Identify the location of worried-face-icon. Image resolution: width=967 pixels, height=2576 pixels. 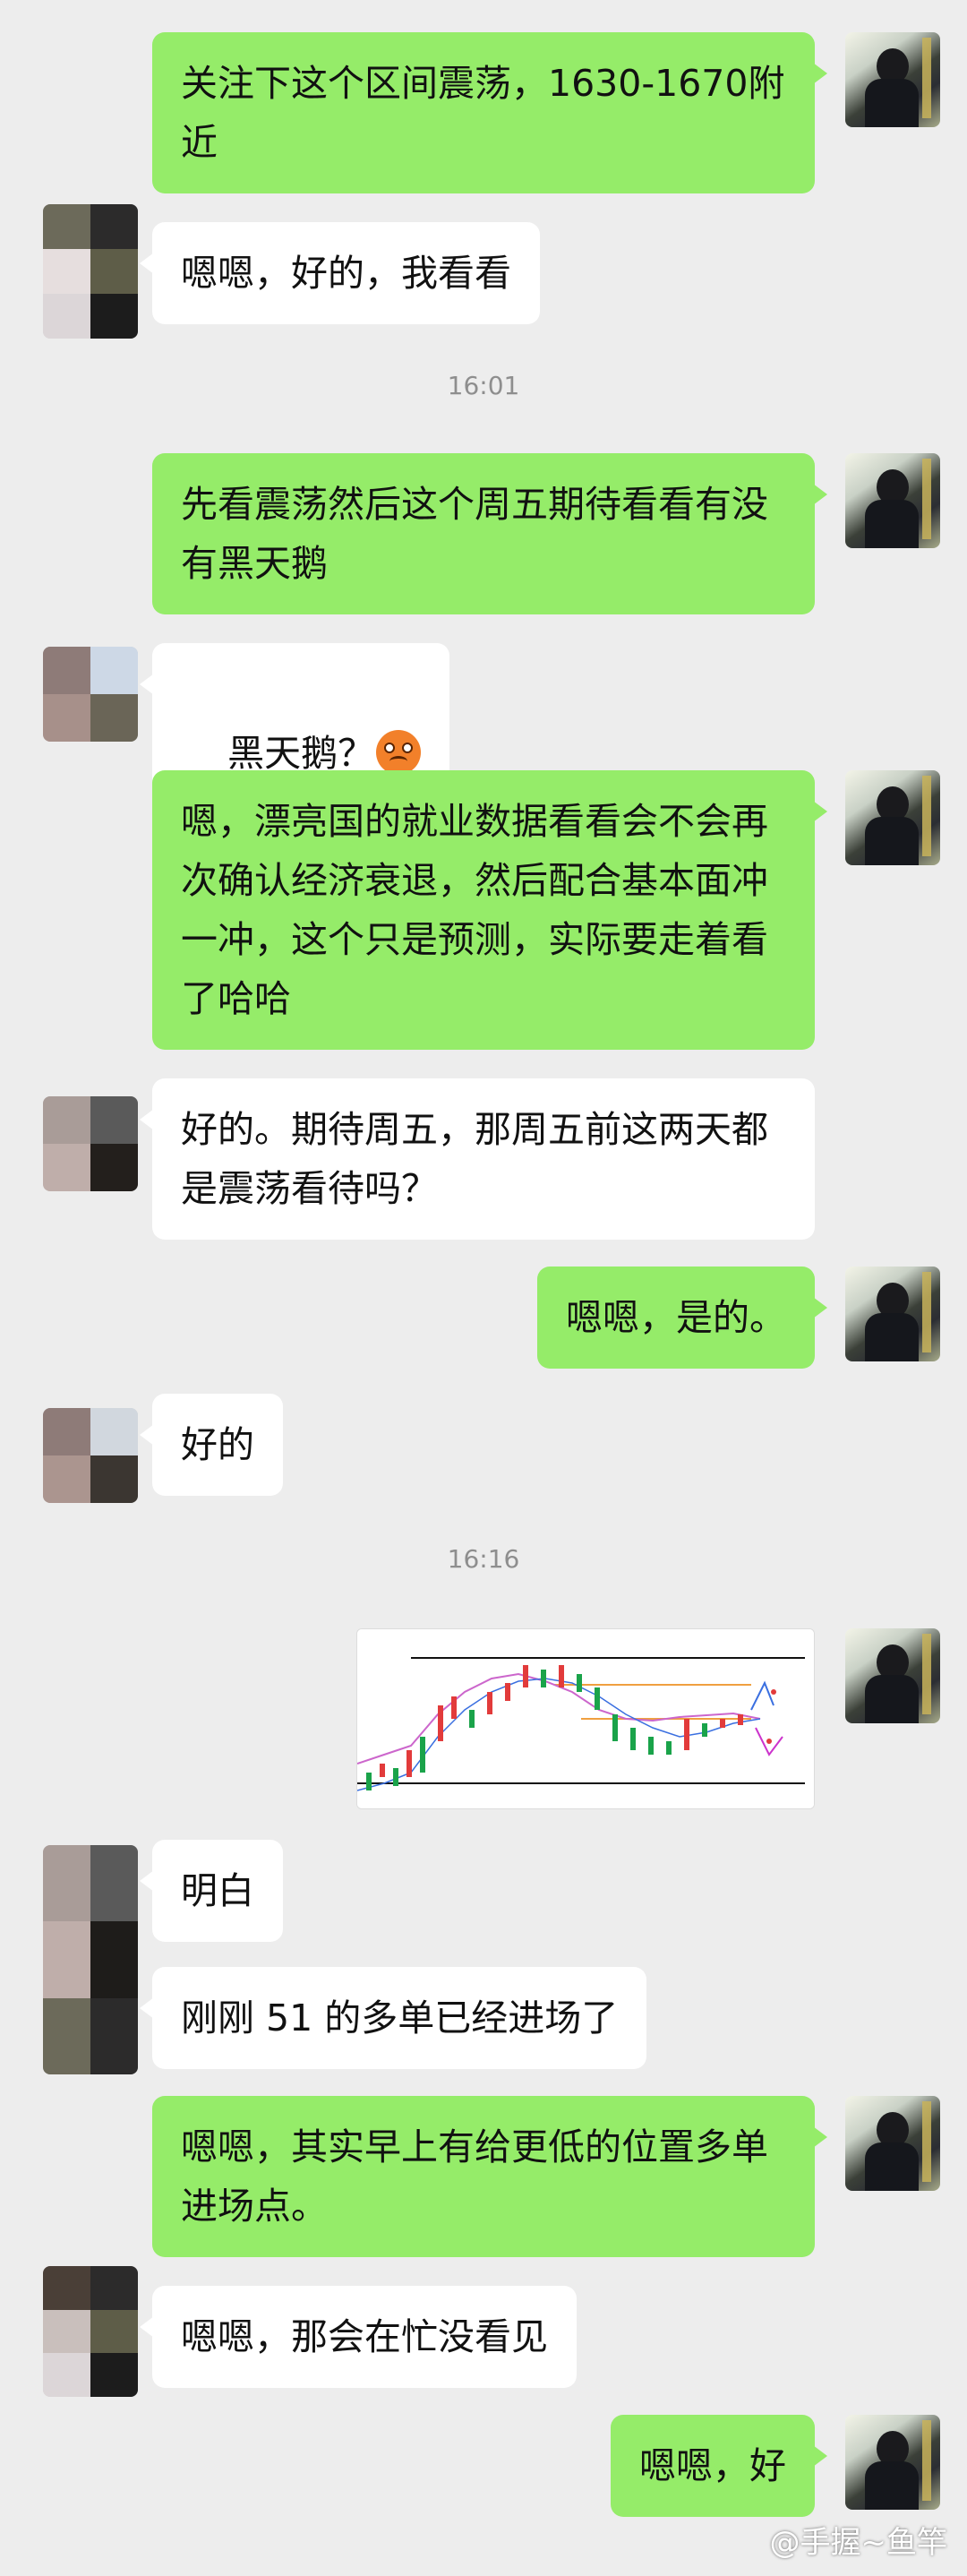
(399, 752).